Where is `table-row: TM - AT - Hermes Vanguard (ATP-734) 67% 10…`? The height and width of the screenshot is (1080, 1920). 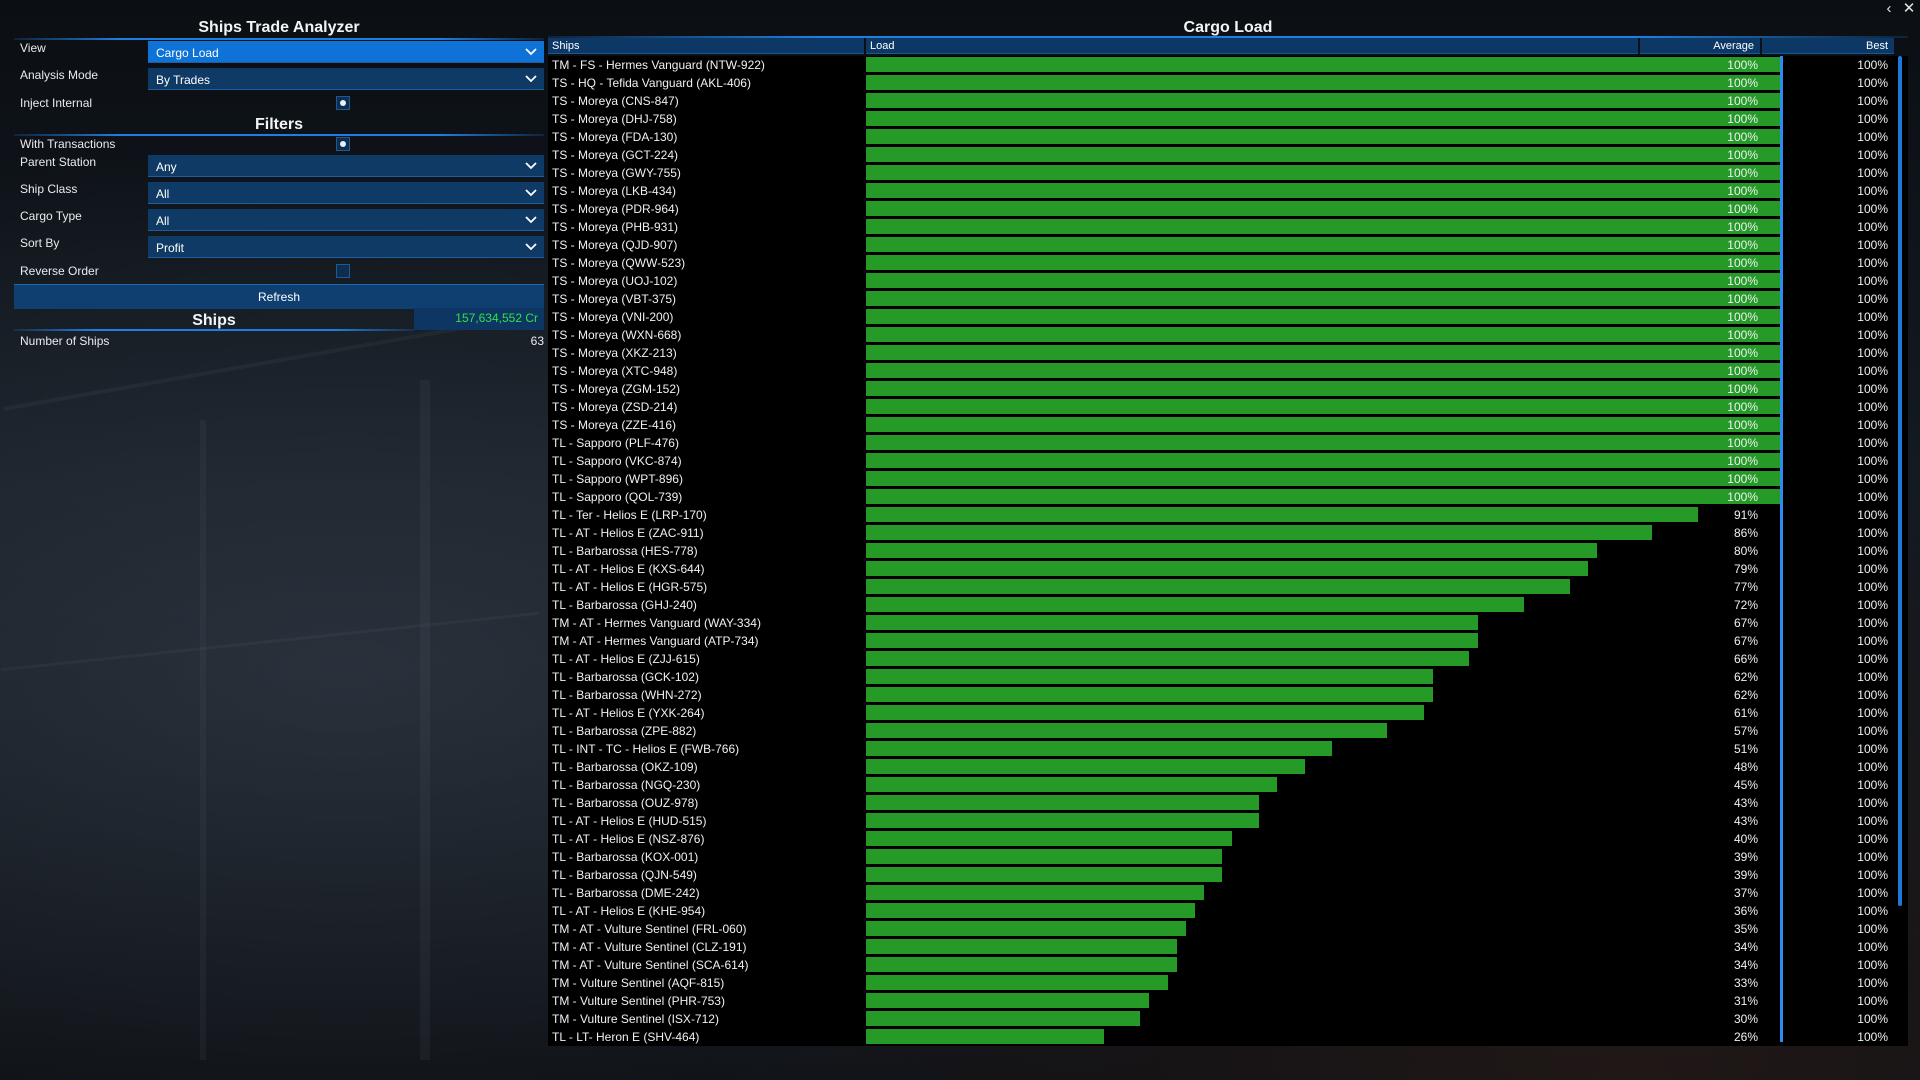
table-row: TM - AT - Hermes Vanguard (ATP-734) 67% 10… is located at coordinates (1228, 641).